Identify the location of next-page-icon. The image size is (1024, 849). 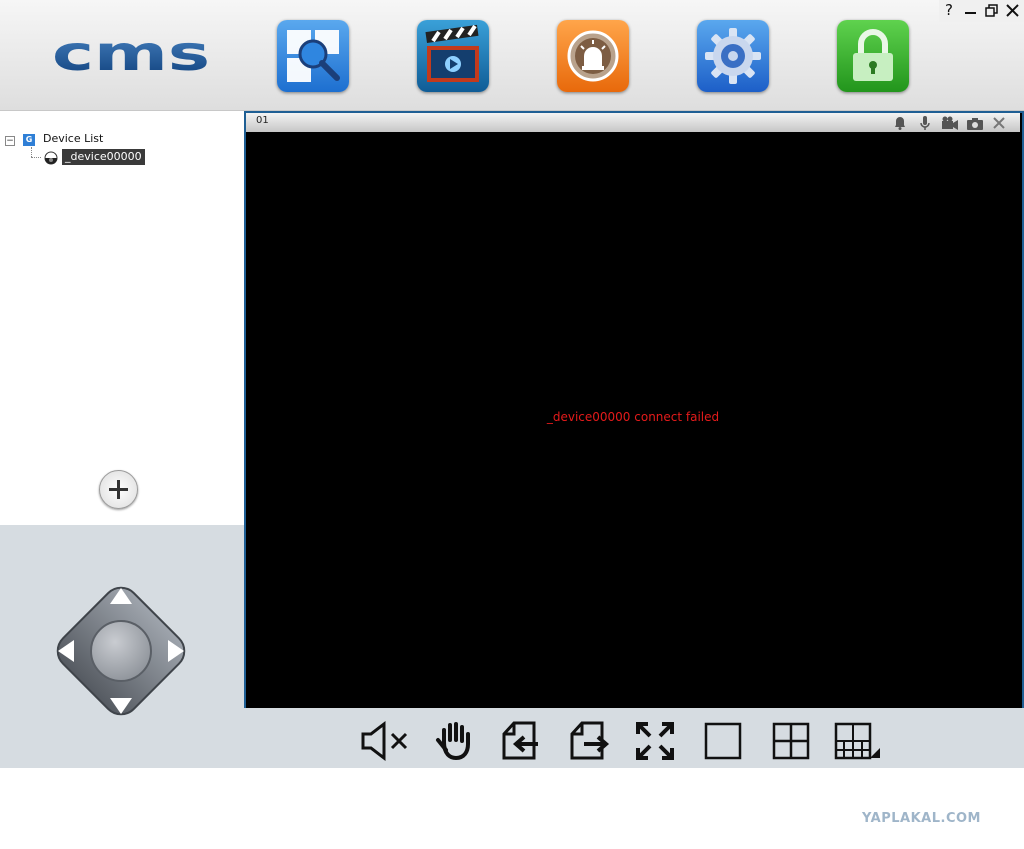
(590, 740).